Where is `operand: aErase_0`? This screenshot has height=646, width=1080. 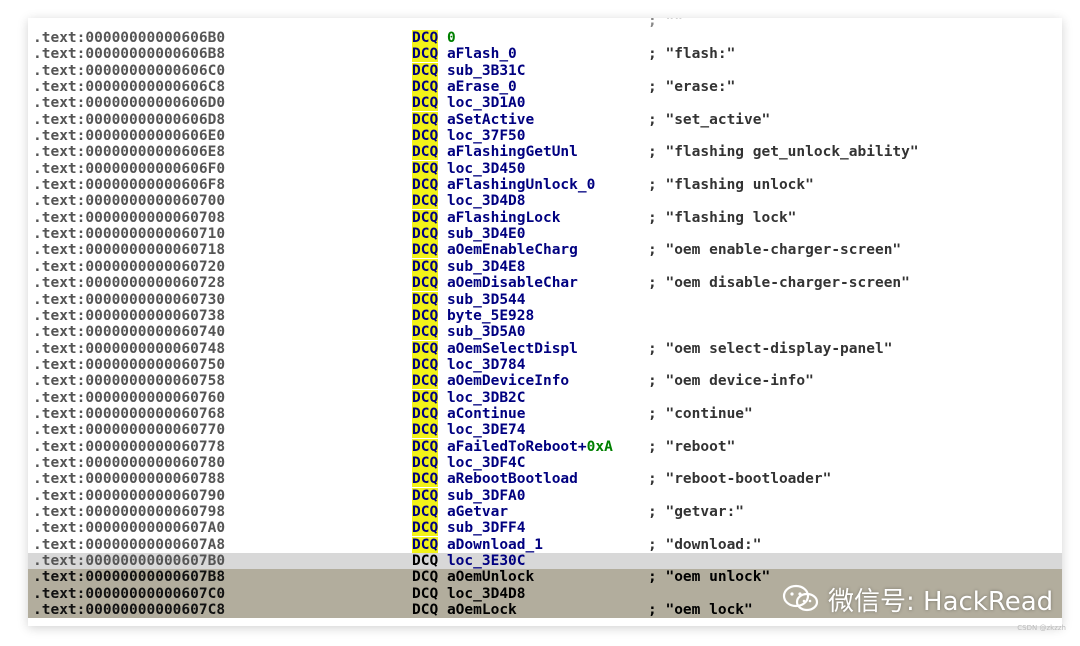
operand: aErase_0 is located at coordinates (482, 87).